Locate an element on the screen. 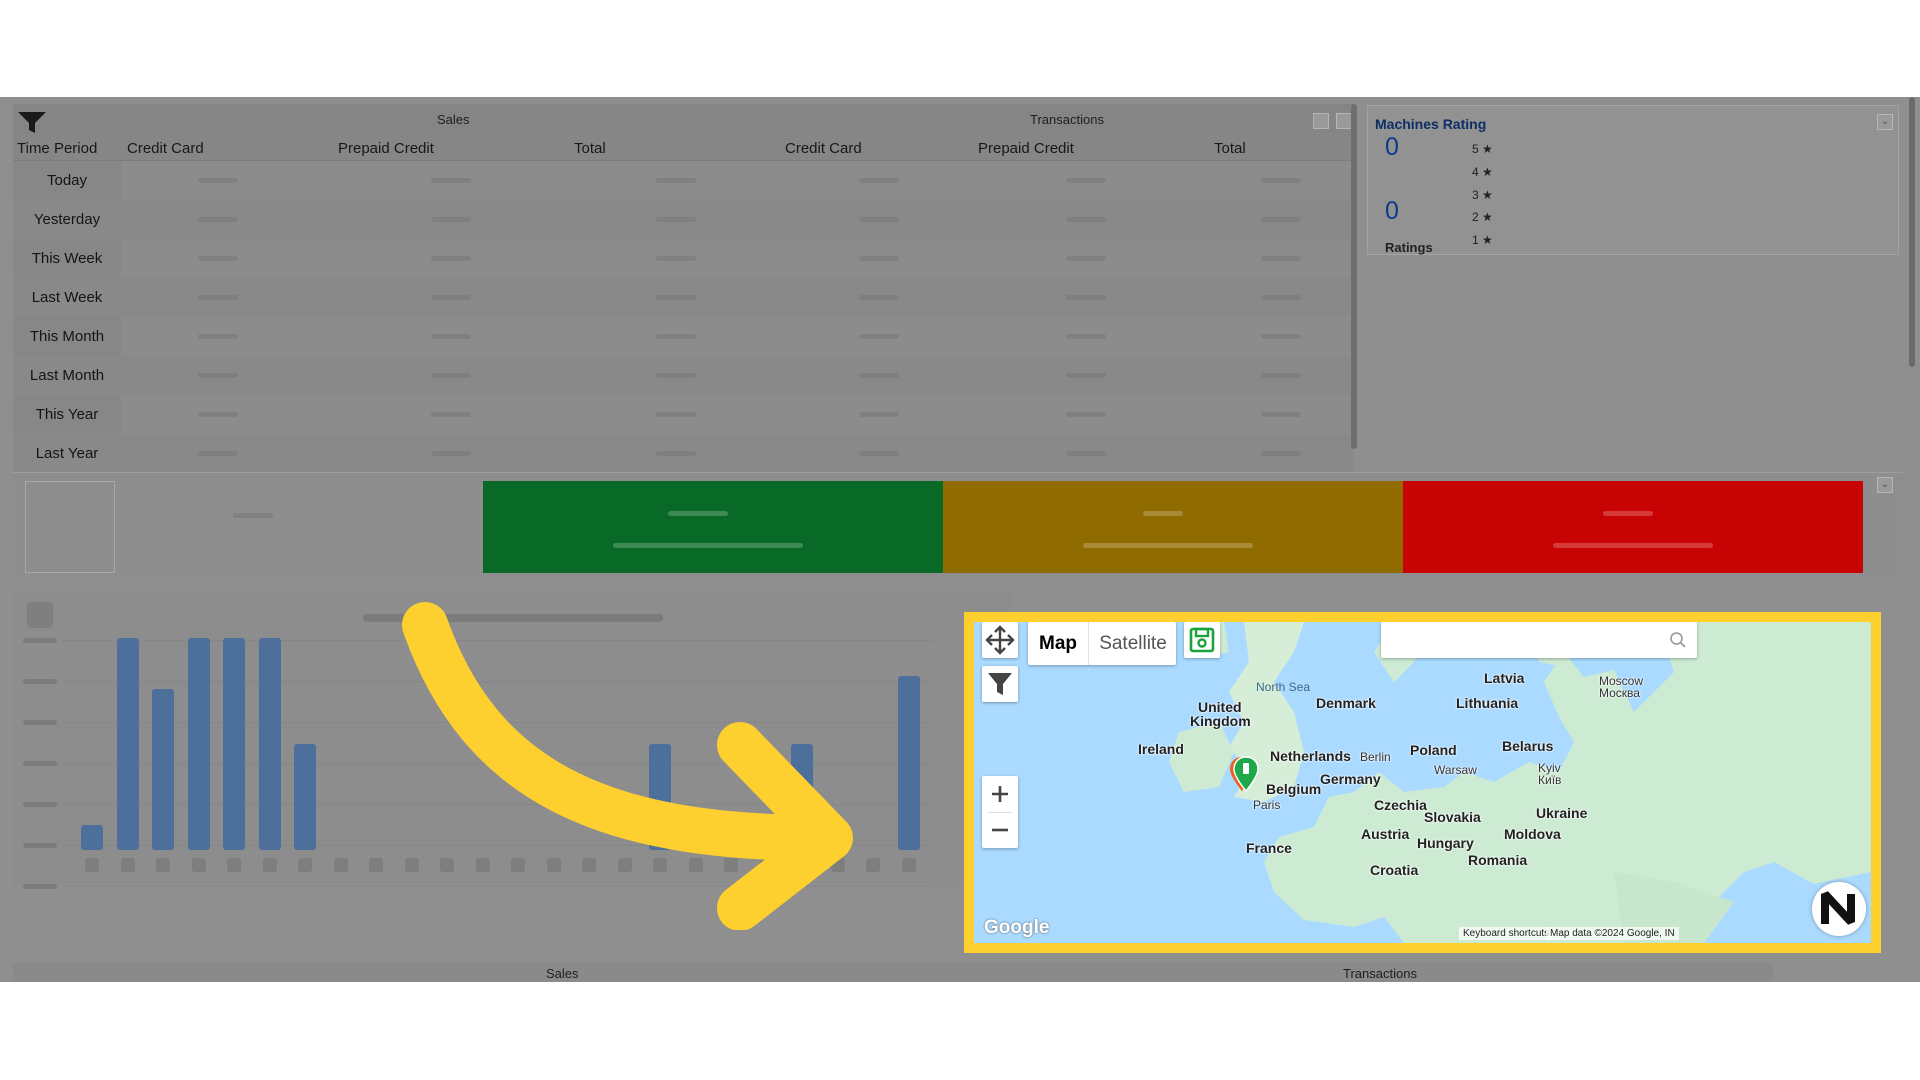 Image resolution: width=1920 pixels, height=1080 pixels. period-label: Last Month is located at coordinates (67, 375).